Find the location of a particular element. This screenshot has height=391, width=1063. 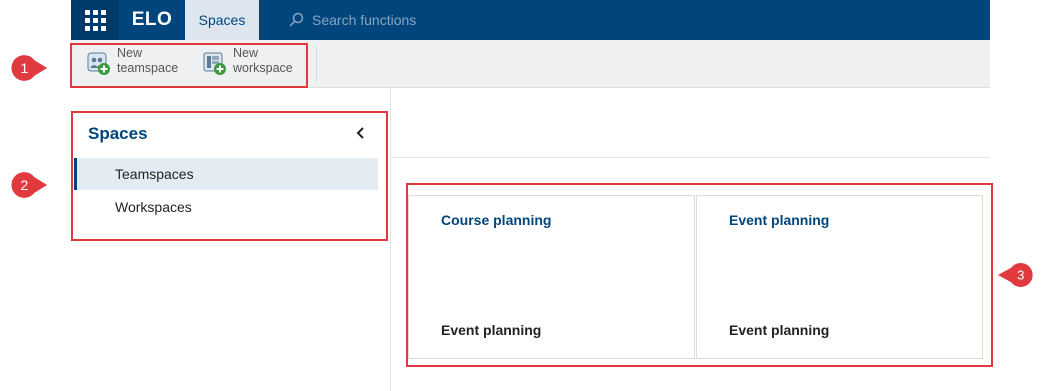

elo-logo: ELO is located at coordinates (152, 19).